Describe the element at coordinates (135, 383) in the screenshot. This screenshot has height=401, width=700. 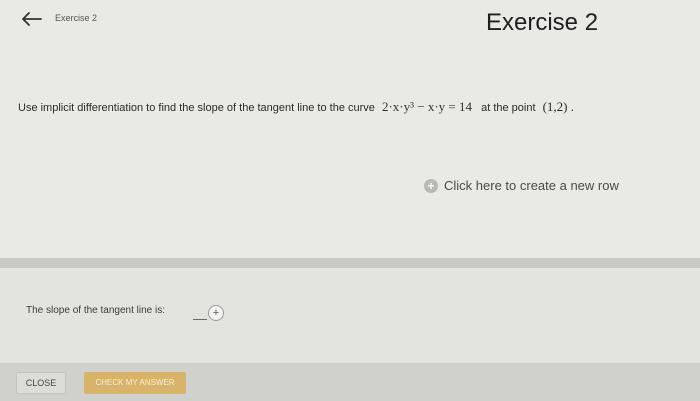
I see `check-answer-button: CHECK MY ANSWER` at that location.